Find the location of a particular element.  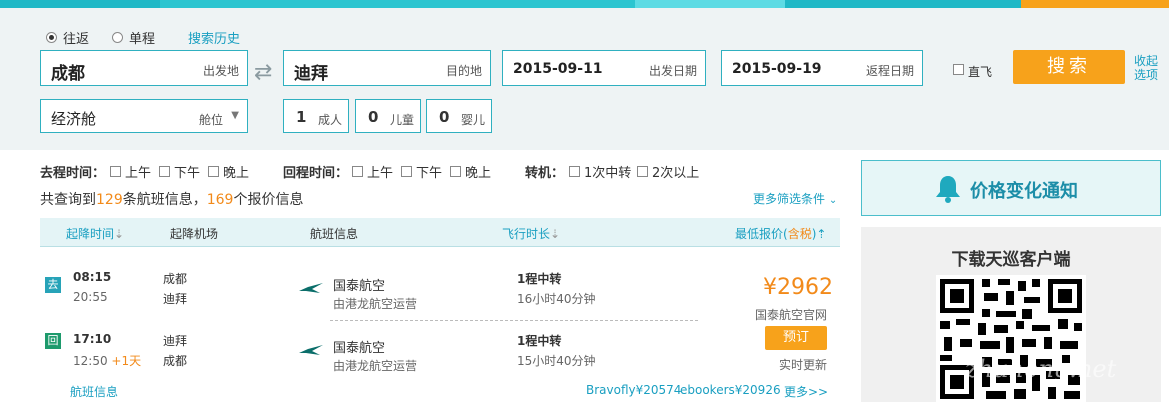

infants-field: 0 婴儿 is located at coordinates (459, 116).